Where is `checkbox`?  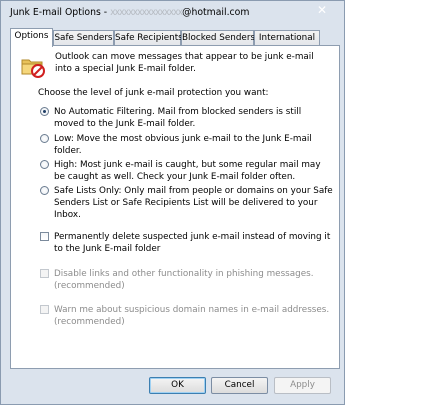
checkbox is located at coordinates (44, 236).